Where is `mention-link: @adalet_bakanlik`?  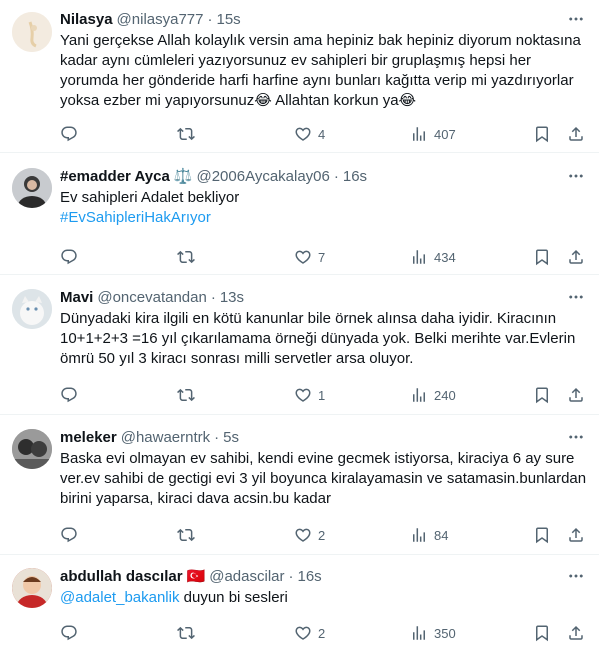 mention-link: @adalet_bakanlik is located at coordinates (119, 597).